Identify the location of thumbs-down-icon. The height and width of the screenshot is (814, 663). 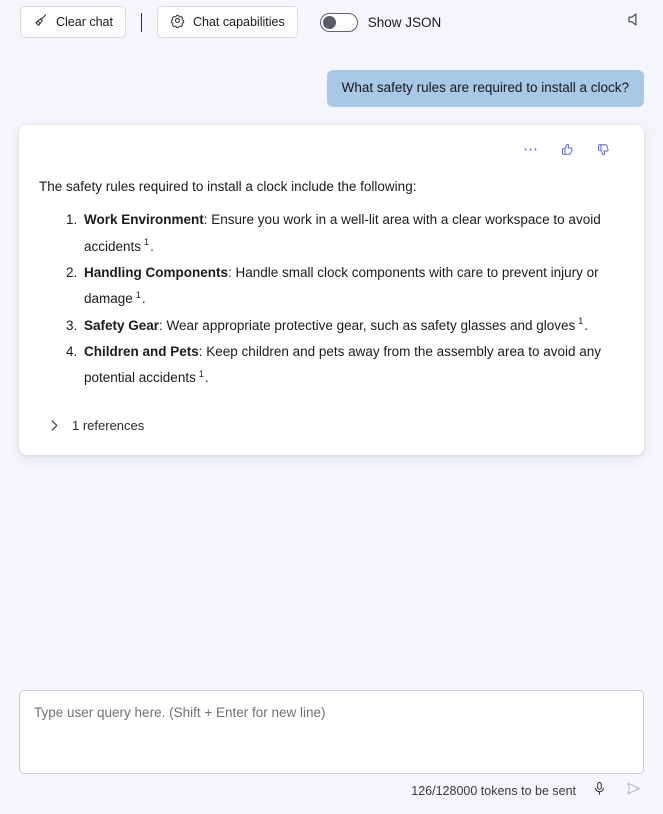
(603, 150).